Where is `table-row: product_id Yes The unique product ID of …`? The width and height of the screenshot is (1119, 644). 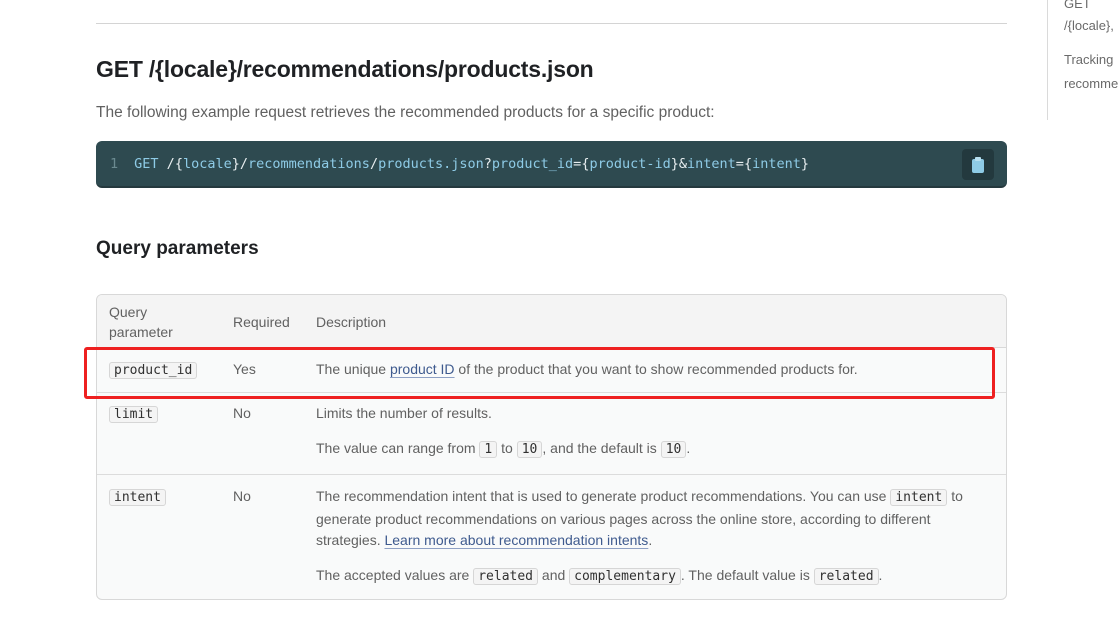
table-row: product_id Yes The unique product ID of … is located at coordinates (551, 370).